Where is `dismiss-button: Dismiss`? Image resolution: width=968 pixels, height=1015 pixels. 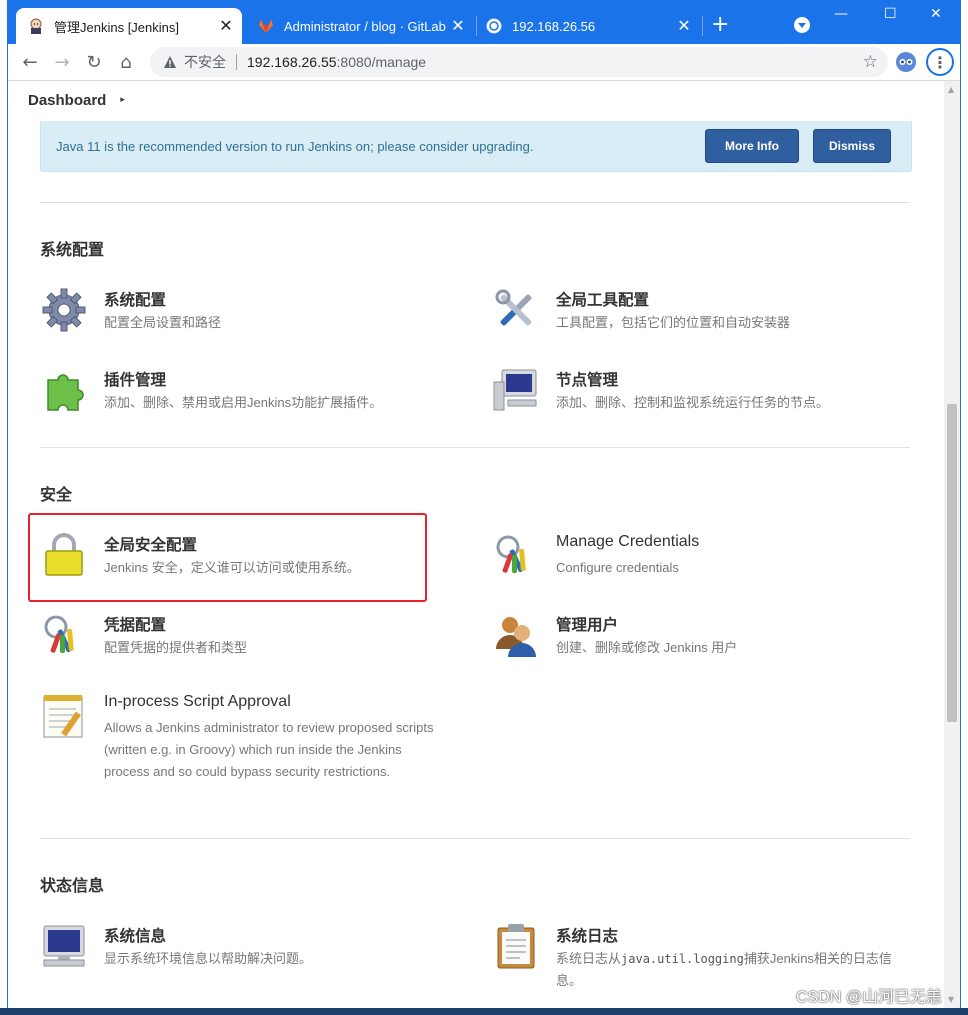
dismiss-button: Dismiss is located at coordinates (852, 146).